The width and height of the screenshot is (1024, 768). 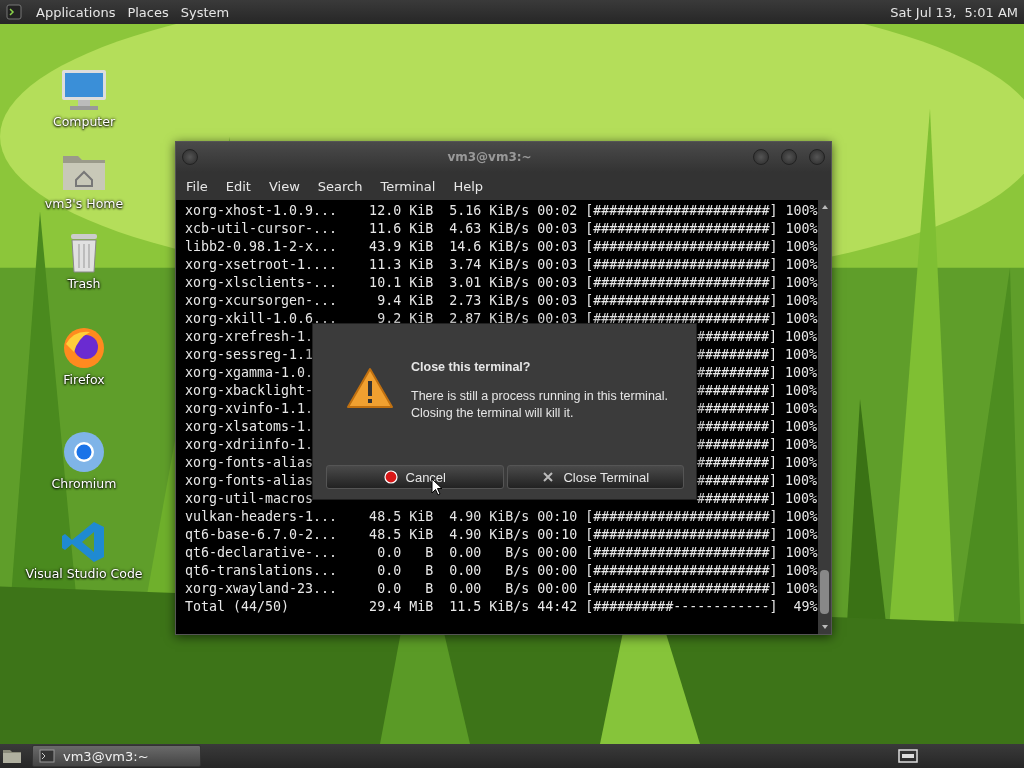 What do you see at coordinates (501, 283) in the screenshot?
I see `terminal-line: xorg-xlsclients-... 10.1 KiB 3.01 KiB/s 00:03 [######################] 100%` at bounding box center [501, 283].